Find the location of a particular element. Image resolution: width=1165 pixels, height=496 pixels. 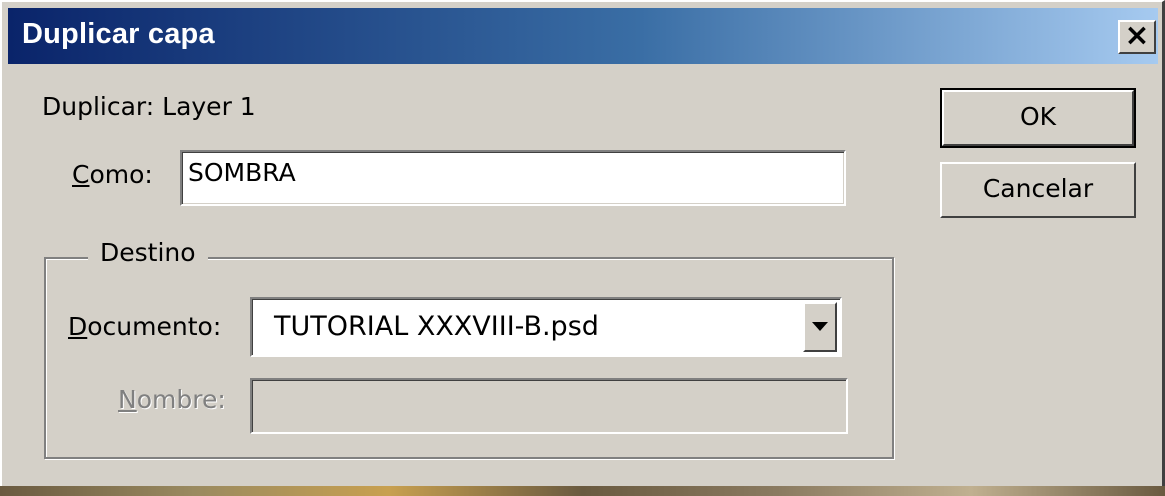

documento-select: TUTORIAL XXXVIII-B.psd is located at coordinates (546, 327).